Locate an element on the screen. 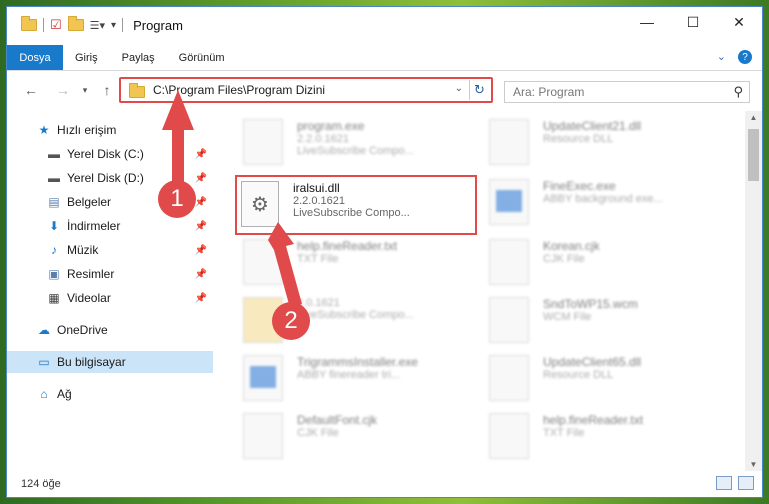 The height and width of the screenshot is (504, 769). file-name: DefaultFont.cjk is located at coordinates (337, 420).